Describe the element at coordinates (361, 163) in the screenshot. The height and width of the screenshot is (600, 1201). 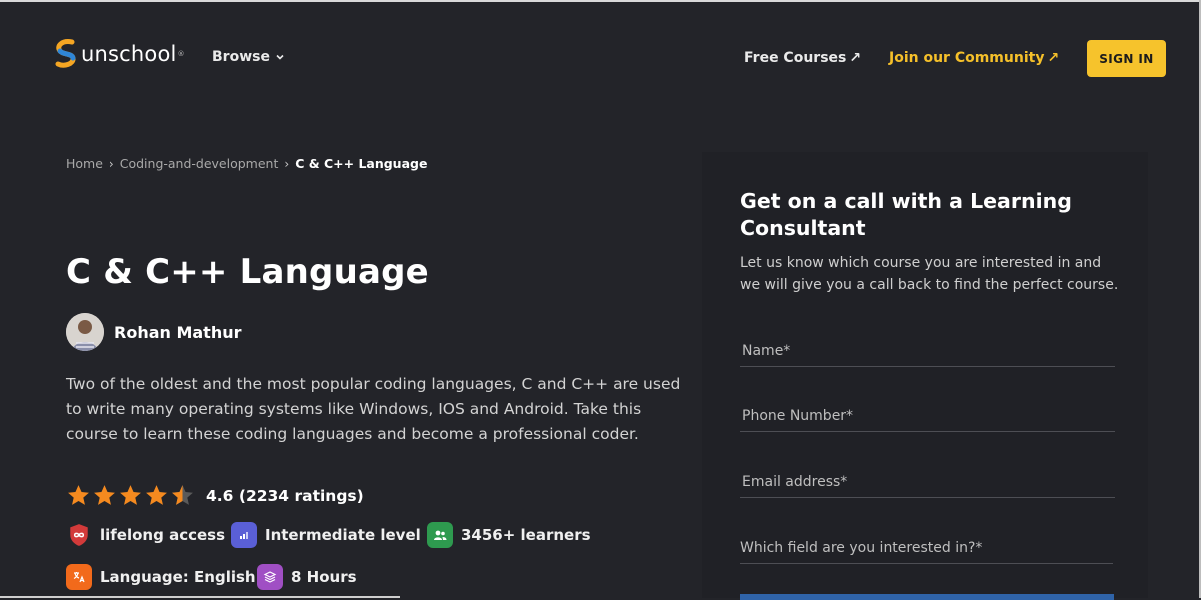
I see `breadcrumb-current: C & C++ Language` at that location.